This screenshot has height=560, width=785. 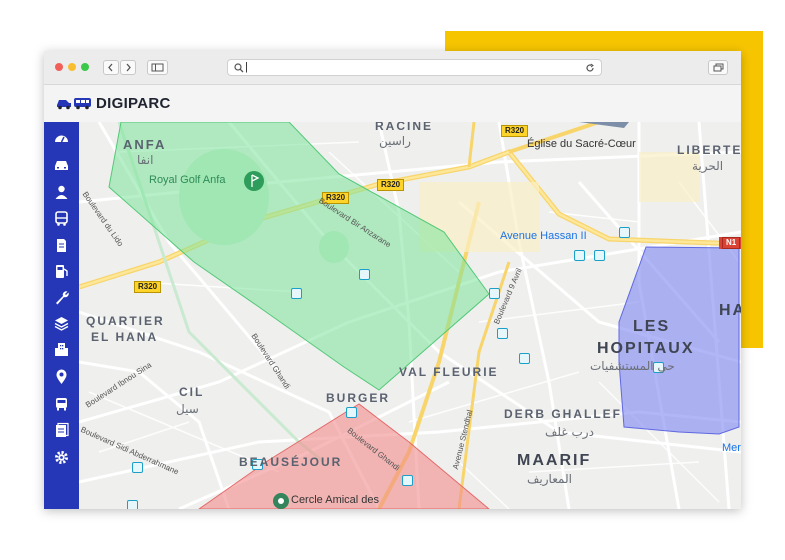 I want to click on fleet-logo-icon, so click(x=74, y=104).